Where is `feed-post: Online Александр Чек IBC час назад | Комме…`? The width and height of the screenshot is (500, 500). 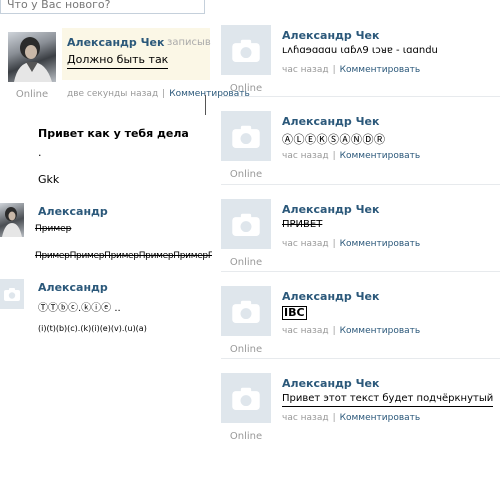
feed-post: Online Александр Чек IBC час назад | Комме… is located at coordinates (360, 322).